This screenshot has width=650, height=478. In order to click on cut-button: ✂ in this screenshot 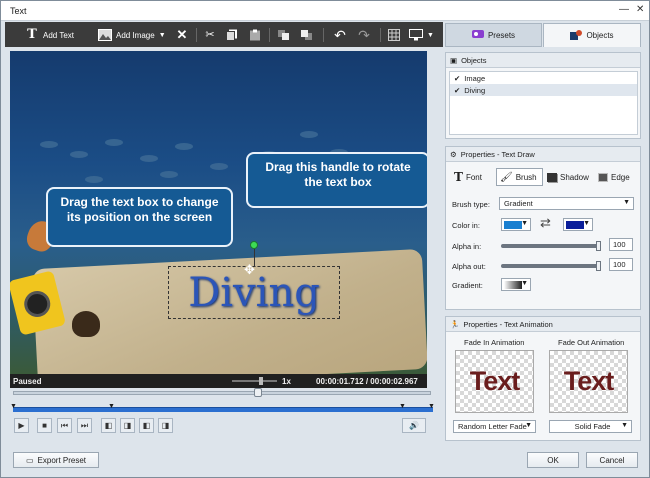, I will do `click(210, 35)`.